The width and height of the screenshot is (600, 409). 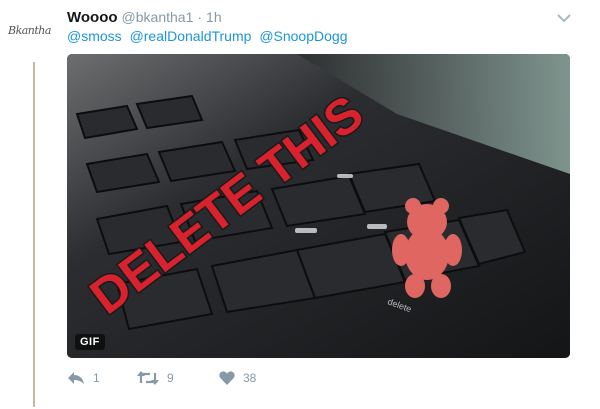 What do you see at coordinates (303, 36) in the screenshot?
I see `mention-link: @SnoopDogg` at bounding box center [303, 36].